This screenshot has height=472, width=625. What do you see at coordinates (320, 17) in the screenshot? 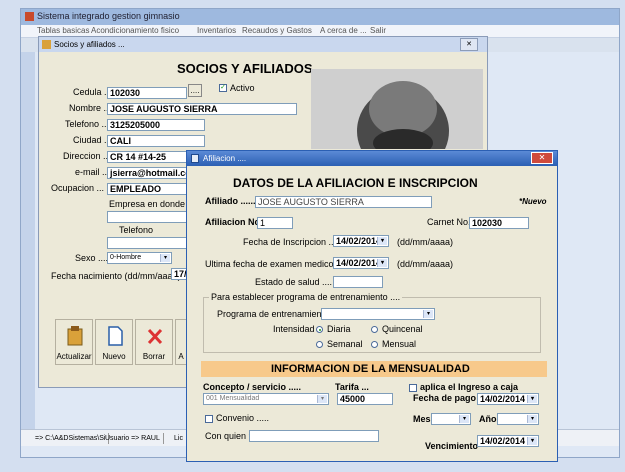
I see `main-titlebar: Sistema integrado gestion gimnasio` at bounding box center [320, 17].